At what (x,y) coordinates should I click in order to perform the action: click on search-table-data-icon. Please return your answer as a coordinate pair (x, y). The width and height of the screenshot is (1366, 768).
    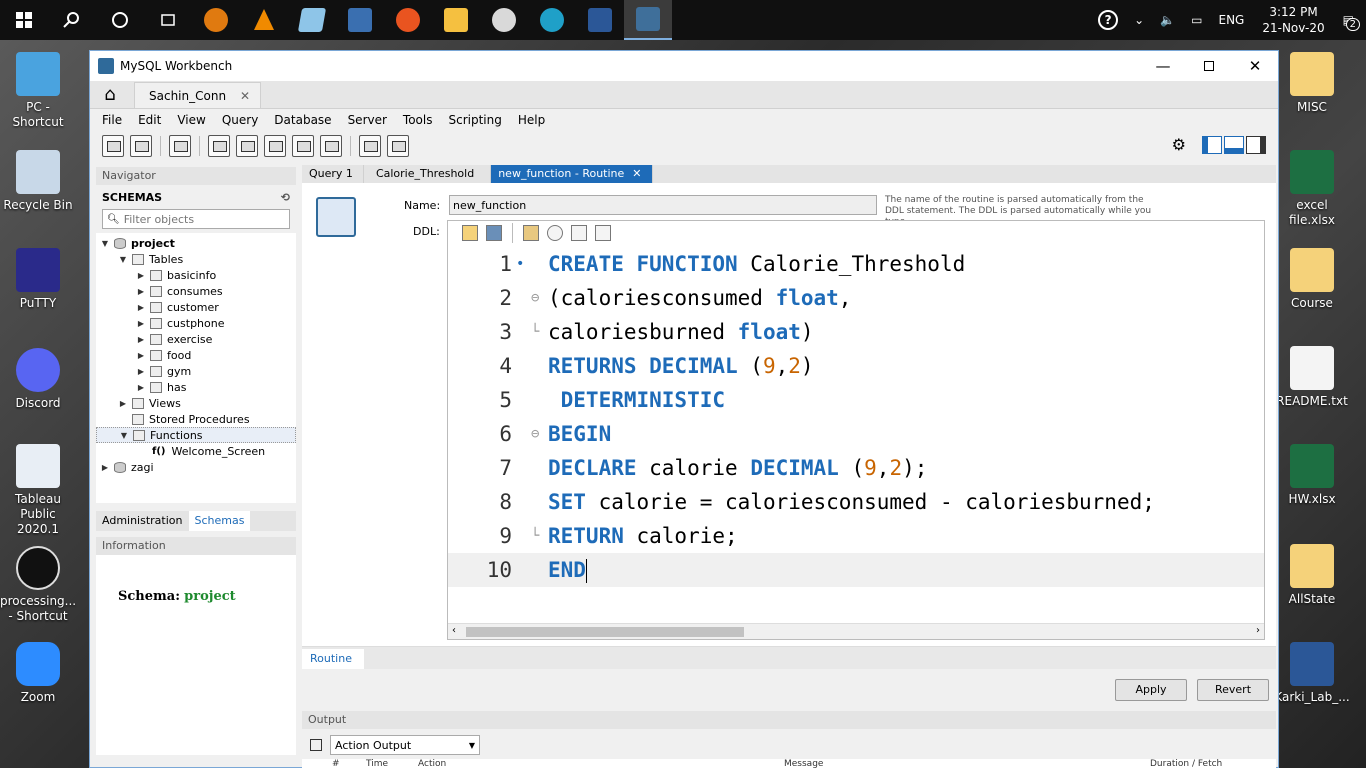
    Looking at the image, I should click on (370, 146).